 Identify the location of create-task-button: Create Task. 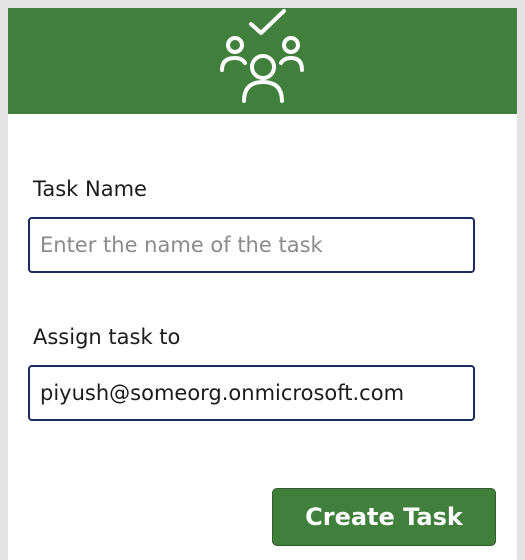
(384, 517).